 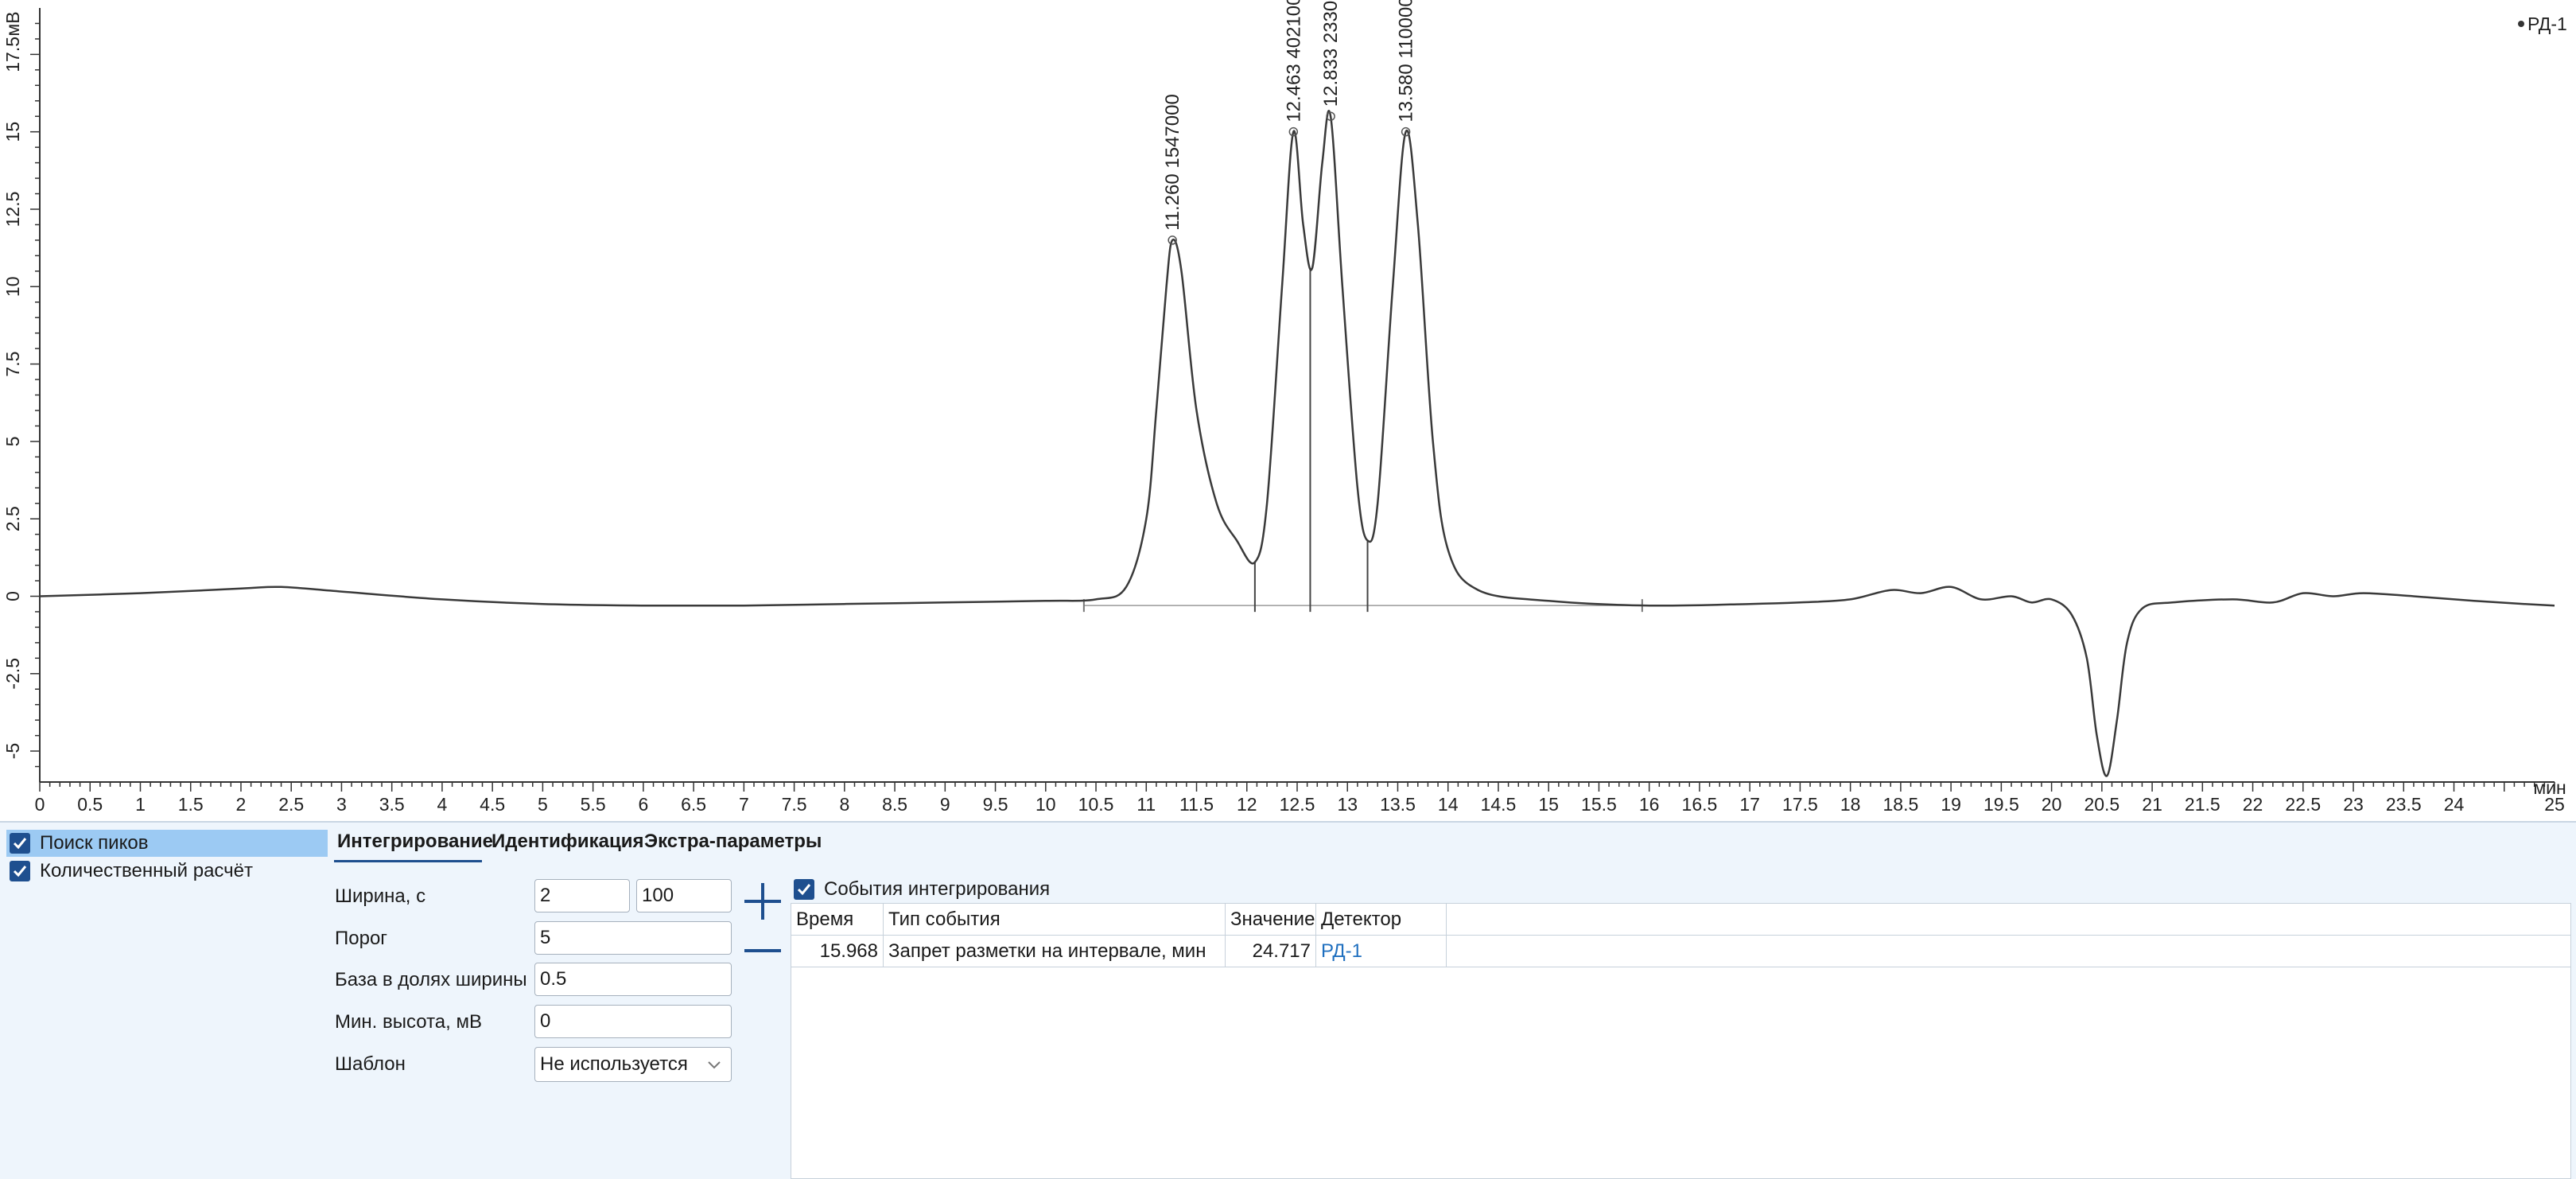 I want to click on x-tick-label: 6, so click(x=643, y=804).